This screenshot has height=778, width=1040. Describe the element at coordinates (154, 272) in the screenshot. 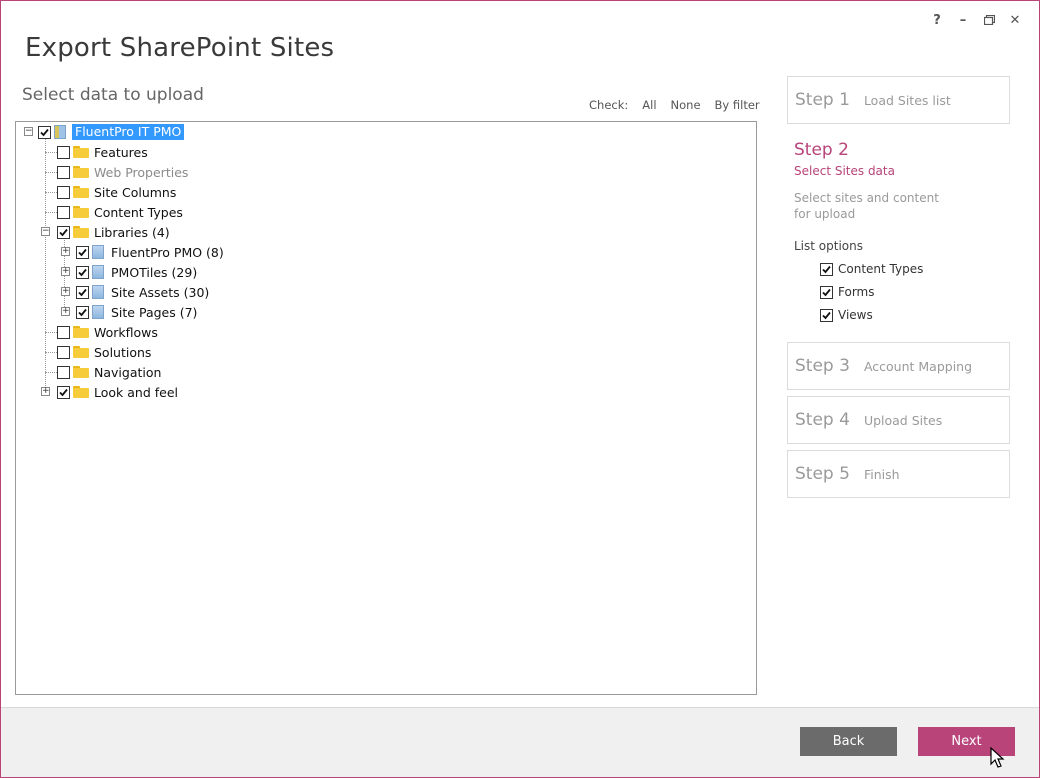

I see `tree-item-label: PMOTiles (29)` at that location.